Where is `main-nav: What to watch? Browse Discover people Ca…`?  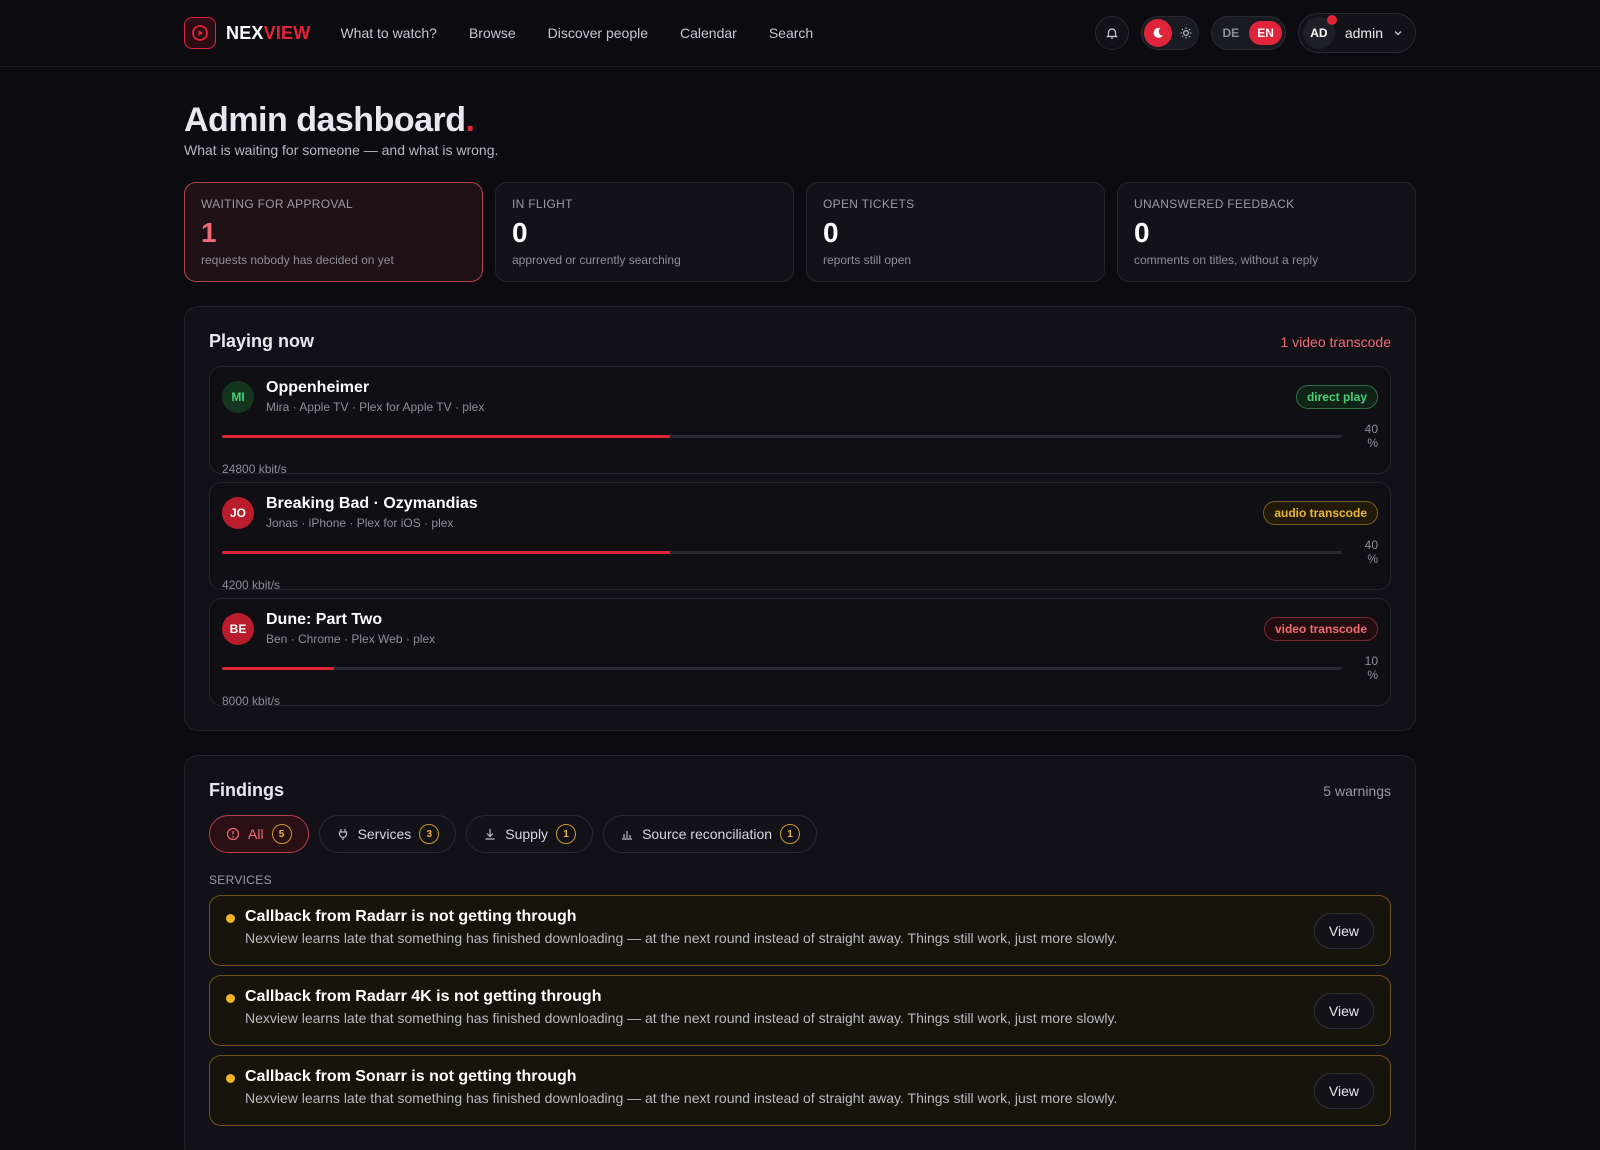 main-nav: What to watch? Browse Discover people Ca… is located at coordinates (576, 33).